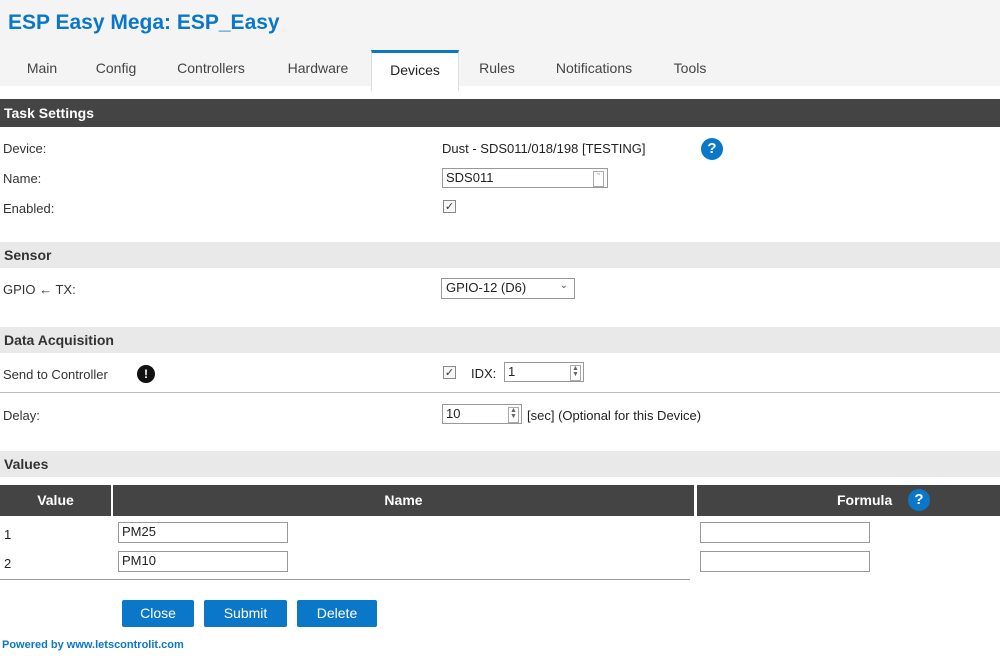 The image size is (1000, 667). I want to click on tab-main: Main, so click(42, 68).